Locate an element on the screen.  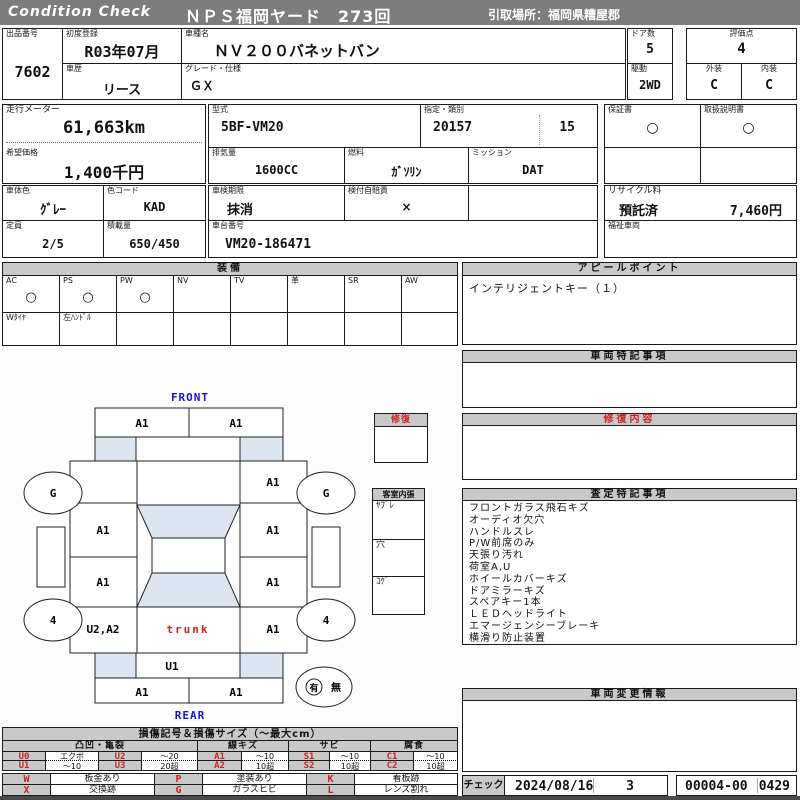
wheel-front-right-code: G is located at coordinates (326, 493).